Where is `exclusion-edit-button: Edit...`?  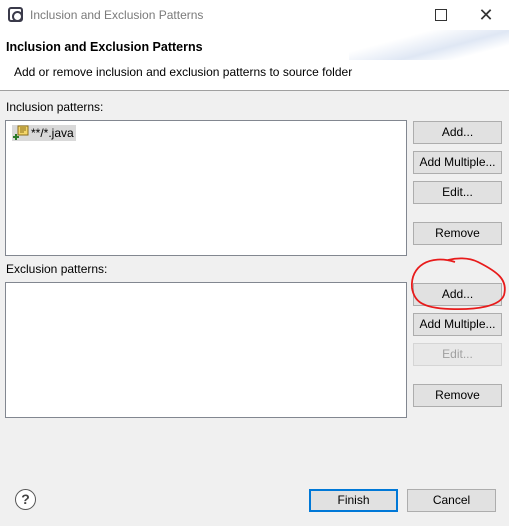 exclusion-edit-button: Edit... is located at coordinates (457, 354).